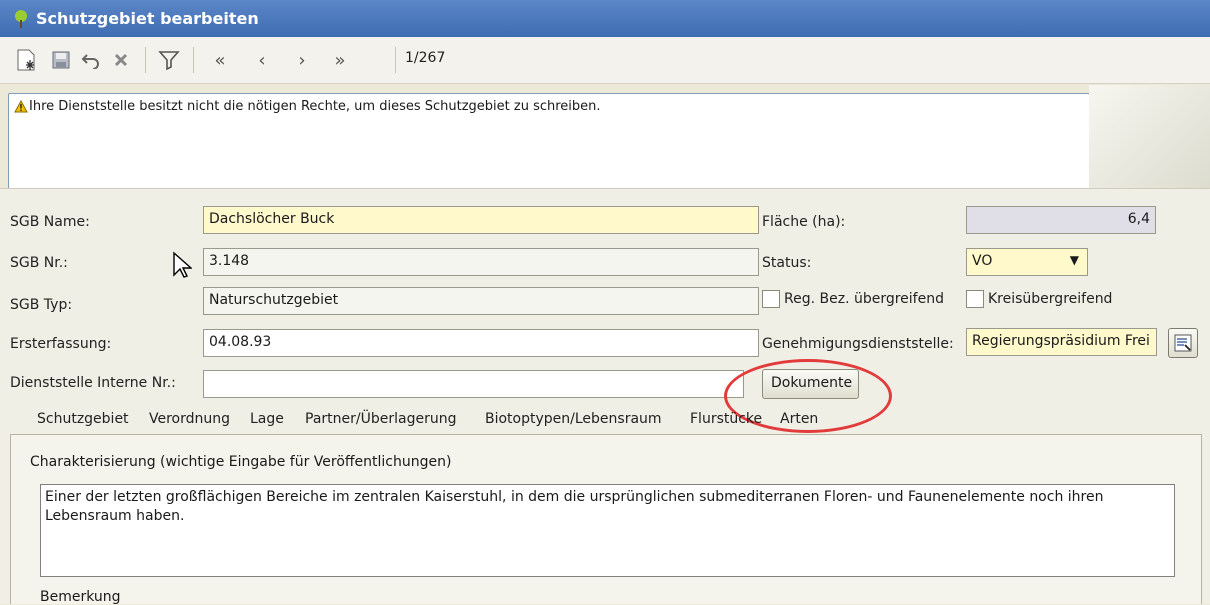 This screenshot has width=1210, height=605. What do you see at coordinates (573, 419) in the screenshot?
I see `tab-biotoptypen-lebensraum: Biotoptypen/Lebensraum` at bounding box center [573, 419].